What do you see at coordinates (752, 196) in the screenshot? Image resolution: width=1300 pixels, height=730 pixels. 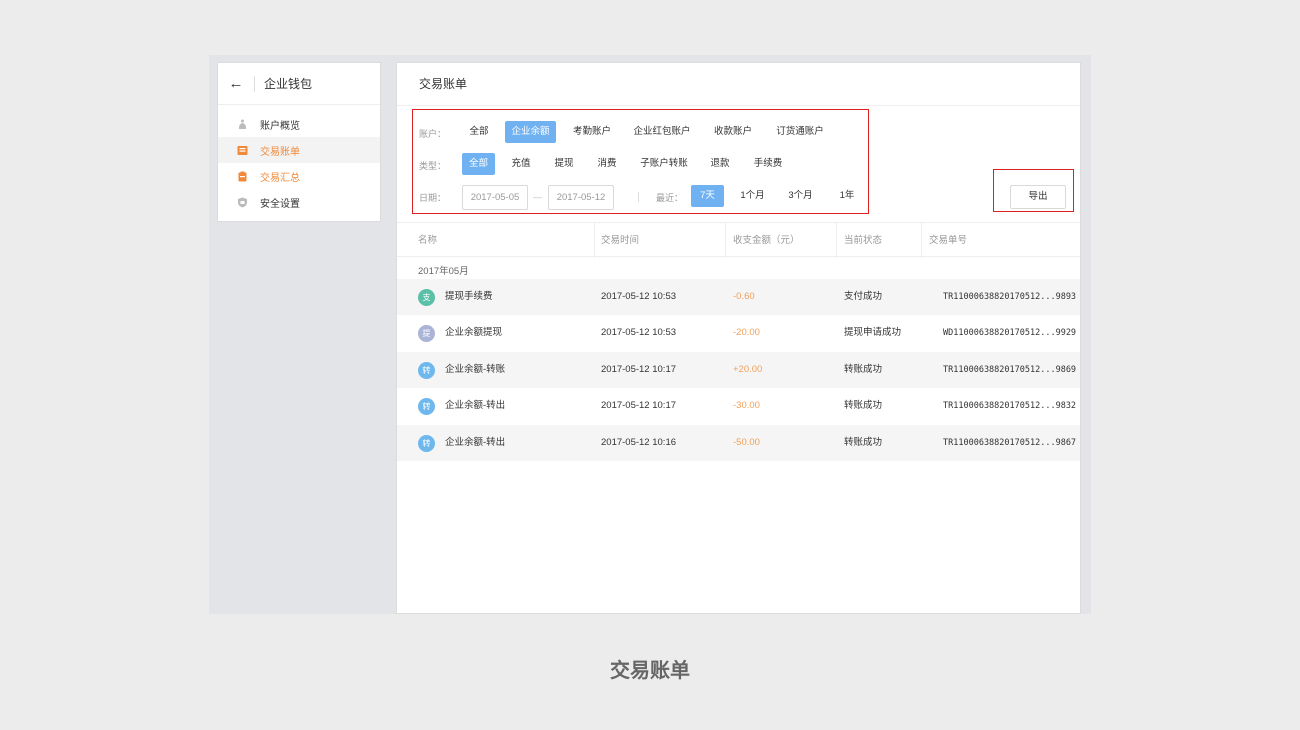 I see `recent-chip-1-month: 1个月` at bounding box center [752, 196].